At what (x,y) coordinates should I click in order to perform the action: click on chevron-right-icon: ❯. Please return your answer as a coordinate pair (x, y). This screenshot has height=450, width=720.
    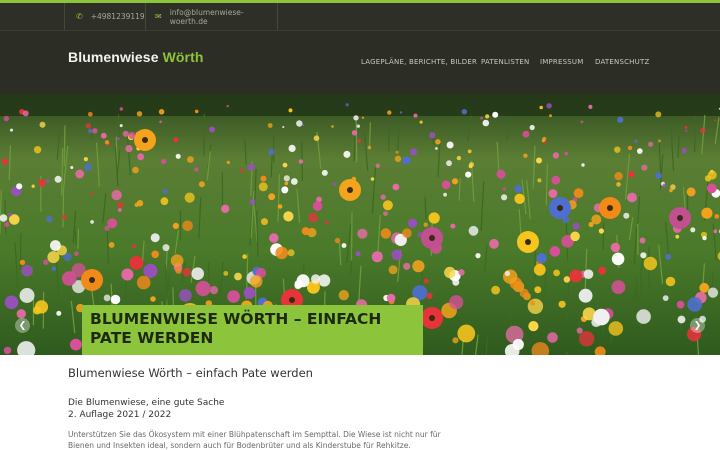
    Looking at the image, I should click on (697, 325).